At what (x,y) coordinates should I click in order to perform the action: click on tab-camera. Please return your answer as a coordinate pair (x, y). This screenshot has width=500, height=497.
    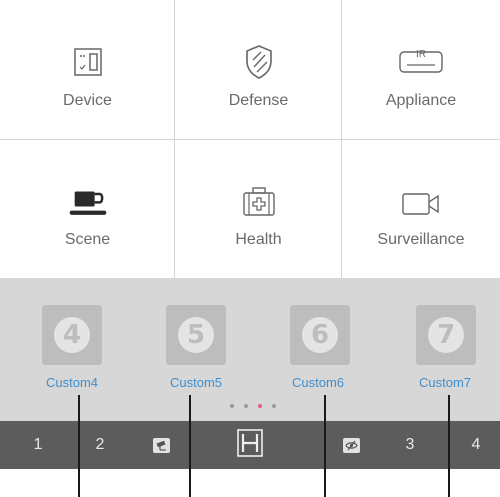
    Looking at the image, I should click on (161, 445).